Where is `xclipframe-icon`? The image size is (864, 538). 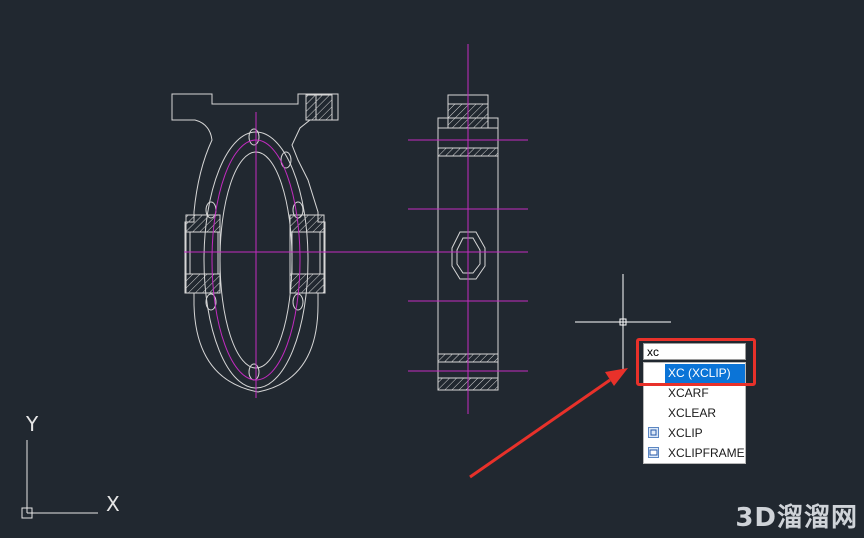
xclipframe-icon is located at coordinates (653, 452).